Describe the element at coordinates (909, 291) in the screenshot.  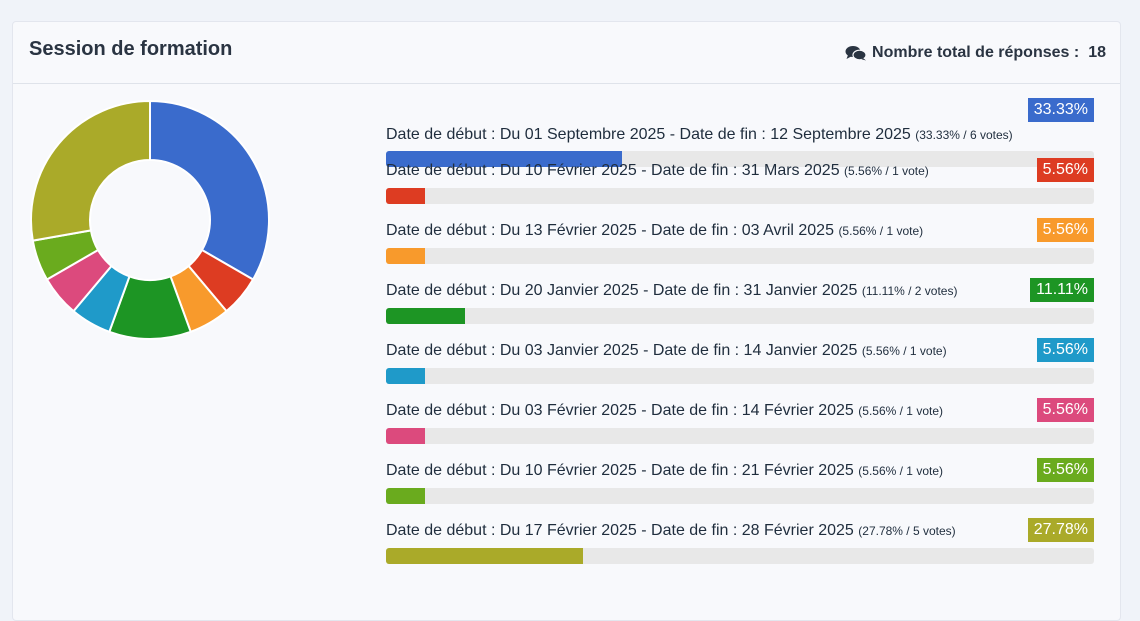
I see `option-detail: (11.11% / 2 votes)` at that location.